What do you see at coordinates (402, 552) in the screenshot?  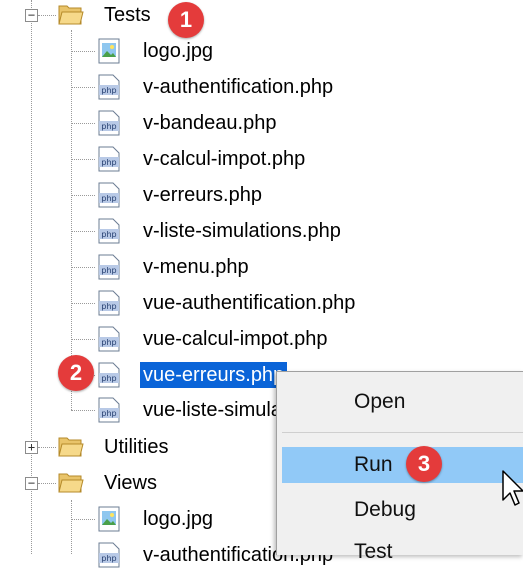 I see `menu-item-test: Test` at bounding box center [402, 552].